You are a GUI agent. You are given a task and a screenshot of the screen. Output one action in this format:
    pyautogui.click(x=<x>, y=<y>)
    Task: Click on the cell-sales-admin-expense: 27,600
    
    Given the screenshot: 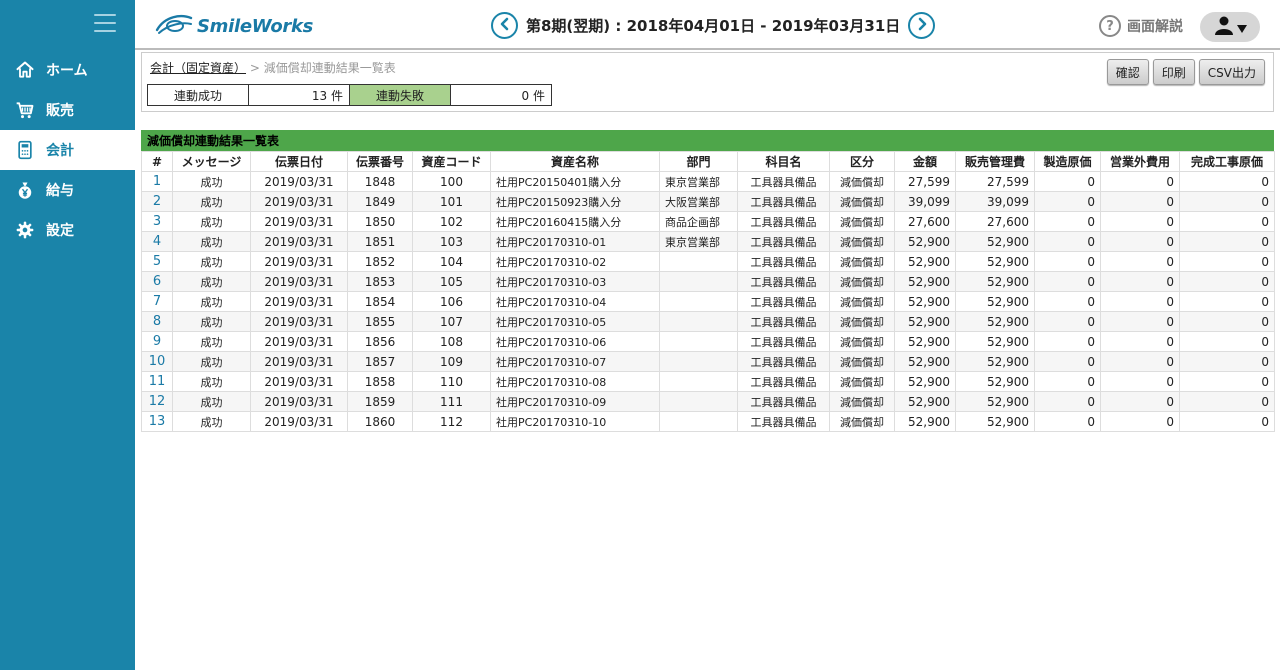 What is the action you would take?
    pyautogui.click(x=995, y=221)
    